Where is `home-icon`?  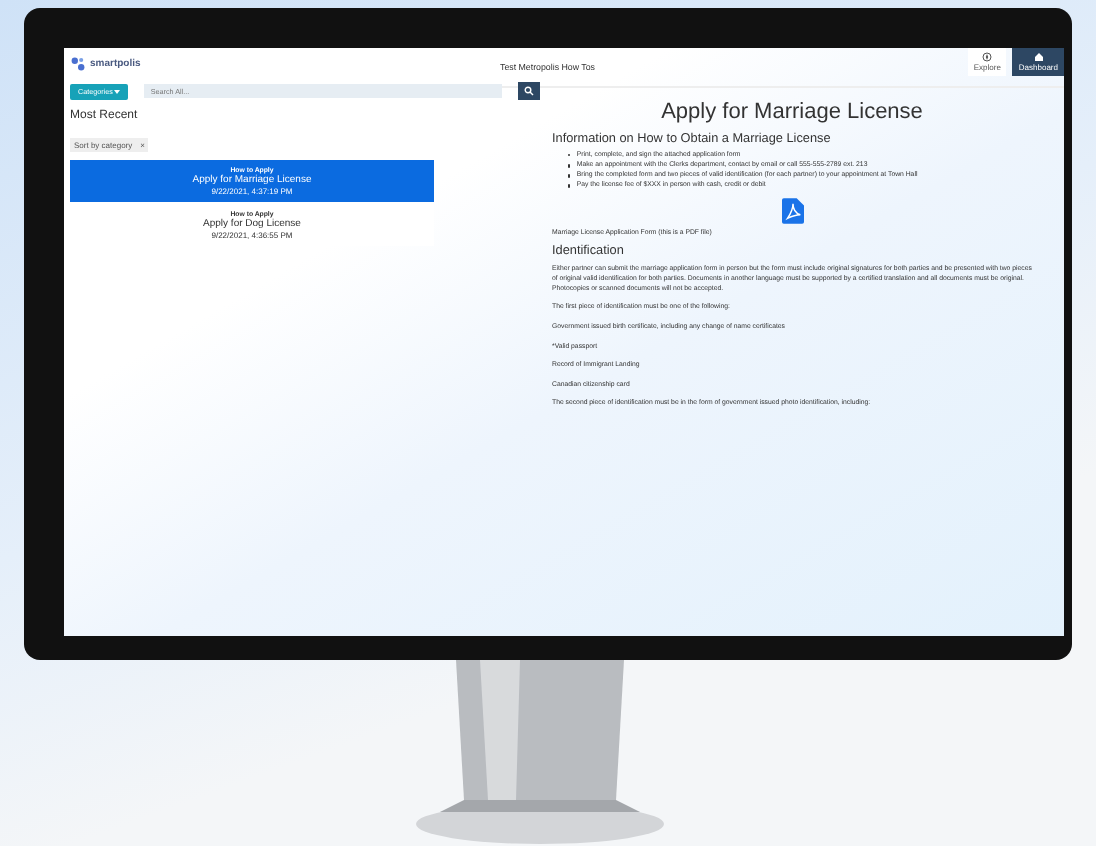 home-icon is located at coordinates (1038, 57).